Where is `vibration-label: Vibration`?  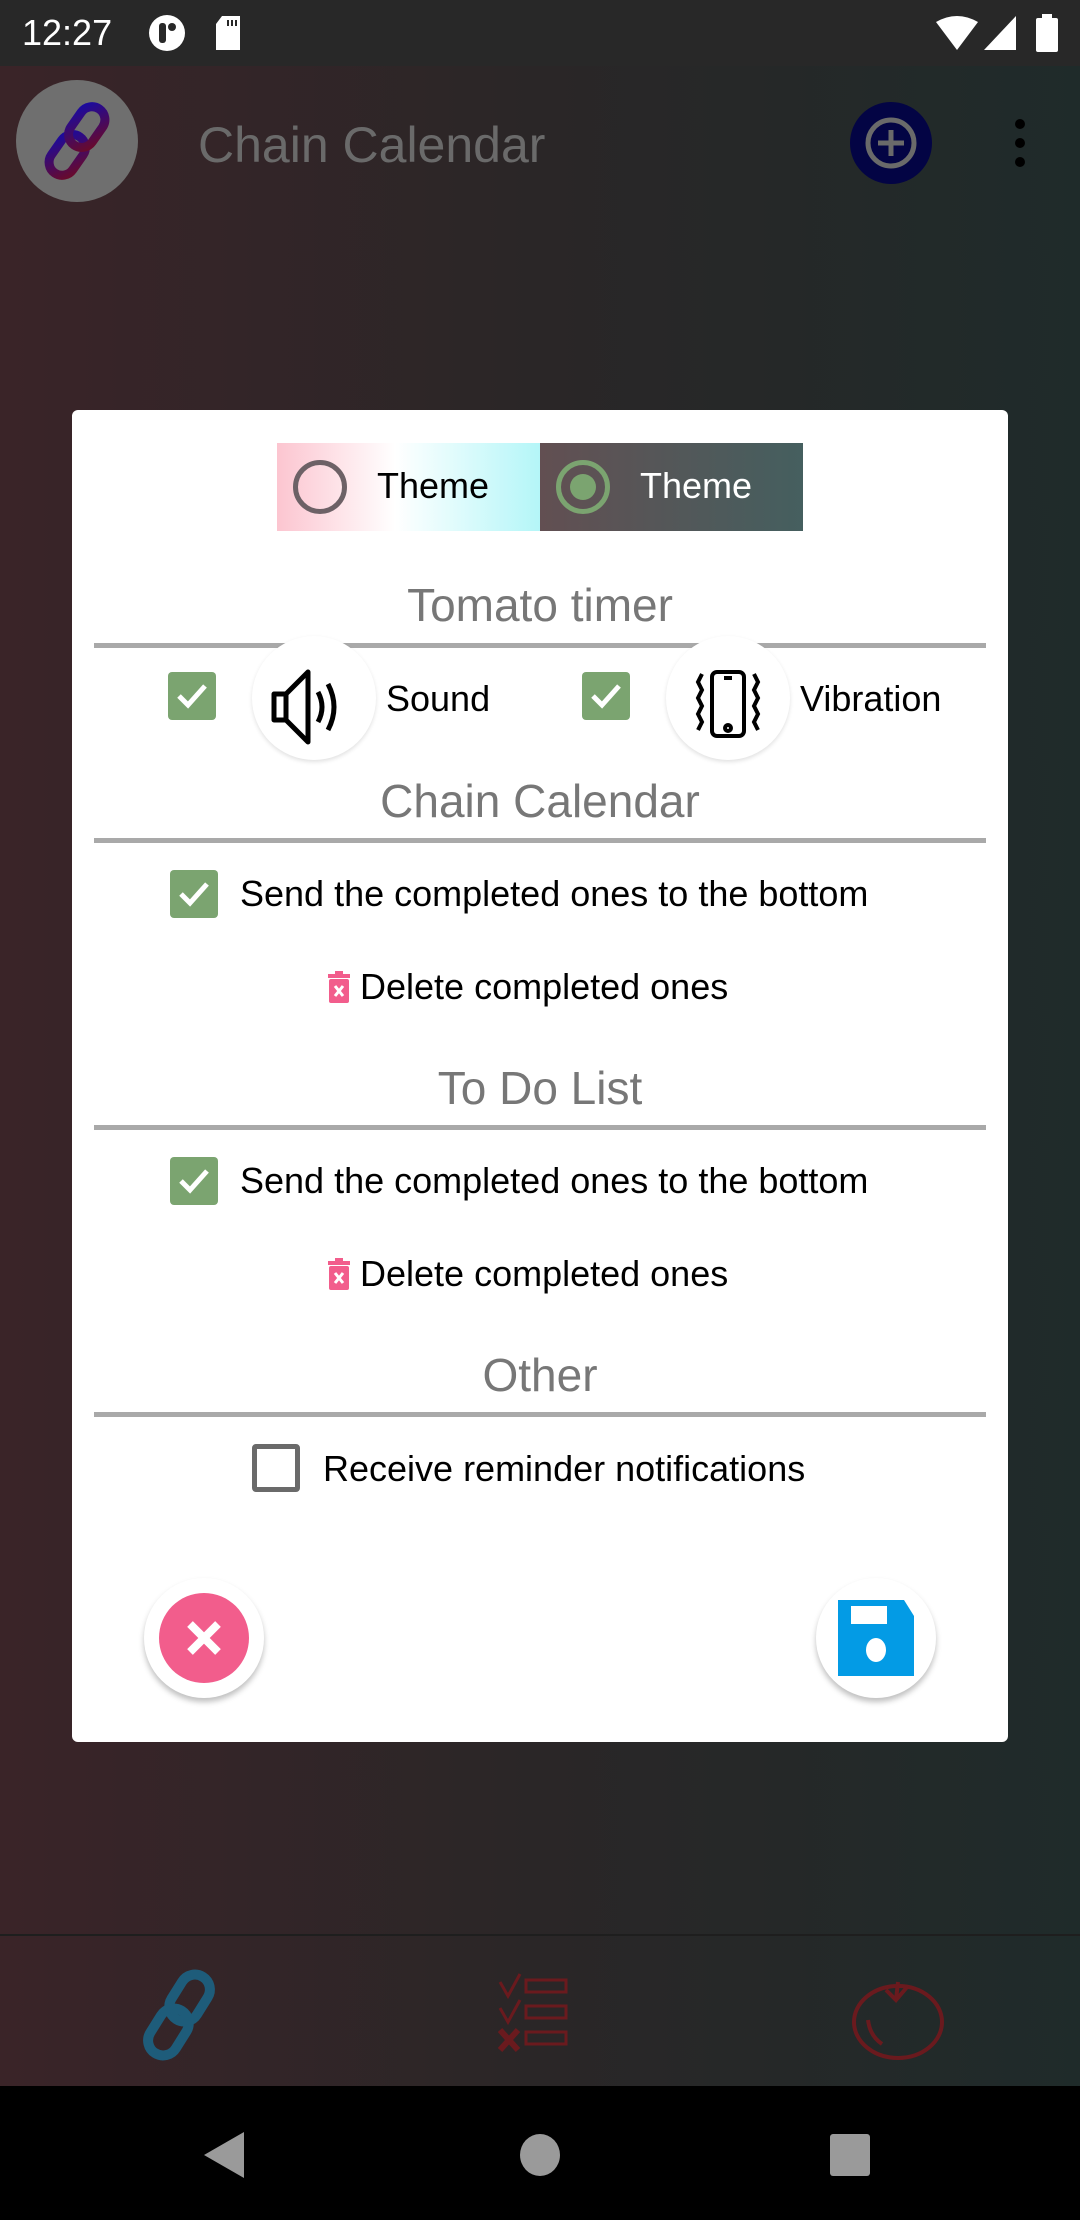
vibration-label: Vibration is located at coordinates (871, 698).